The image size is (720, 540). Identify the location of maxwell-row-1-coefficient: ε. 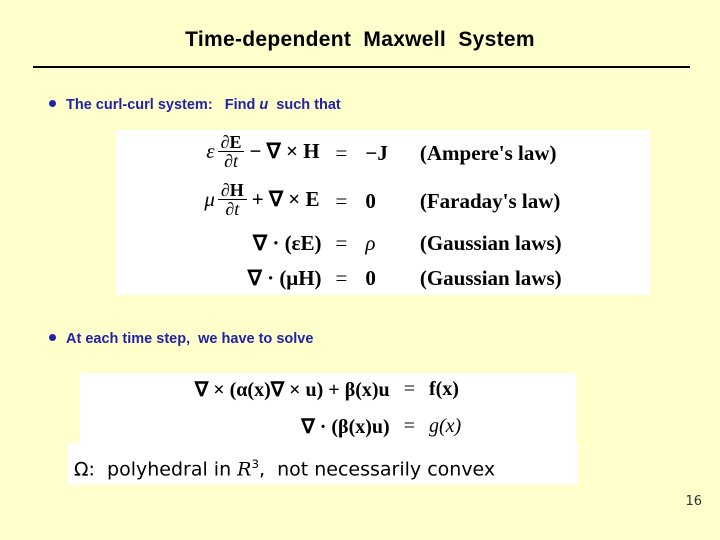
(210, 150).